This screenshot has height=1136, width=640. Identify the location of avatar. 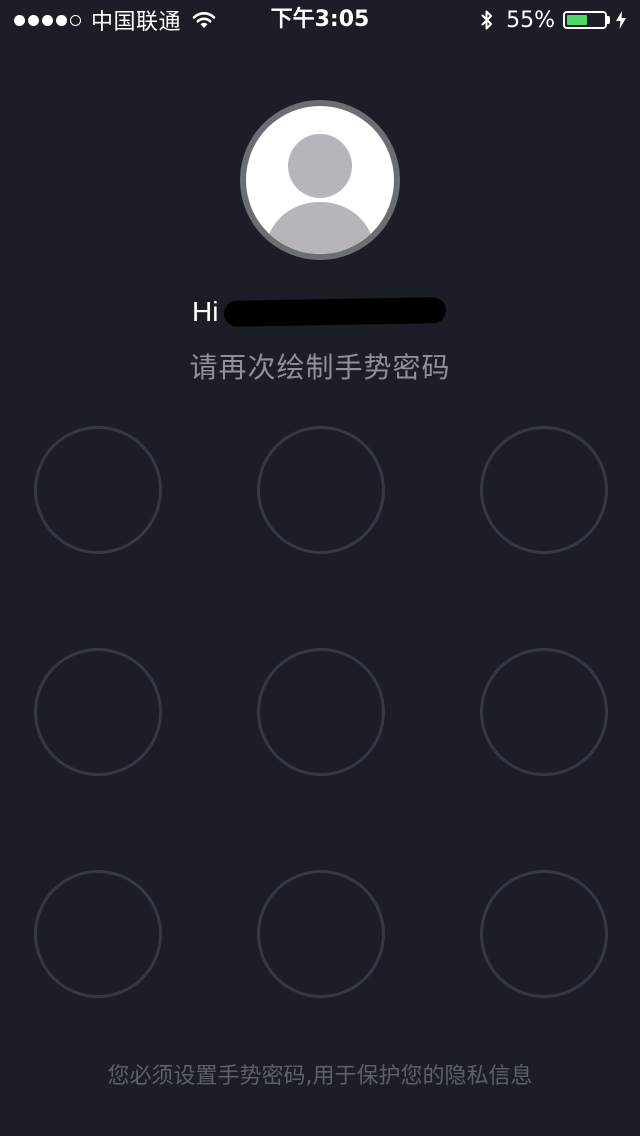
(320, 180).